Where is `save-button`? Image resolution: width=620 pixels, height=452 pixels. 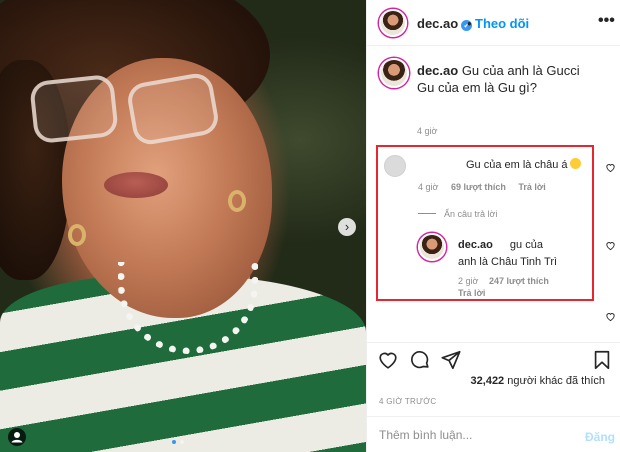
save-button is located at coordinates (602, 360).